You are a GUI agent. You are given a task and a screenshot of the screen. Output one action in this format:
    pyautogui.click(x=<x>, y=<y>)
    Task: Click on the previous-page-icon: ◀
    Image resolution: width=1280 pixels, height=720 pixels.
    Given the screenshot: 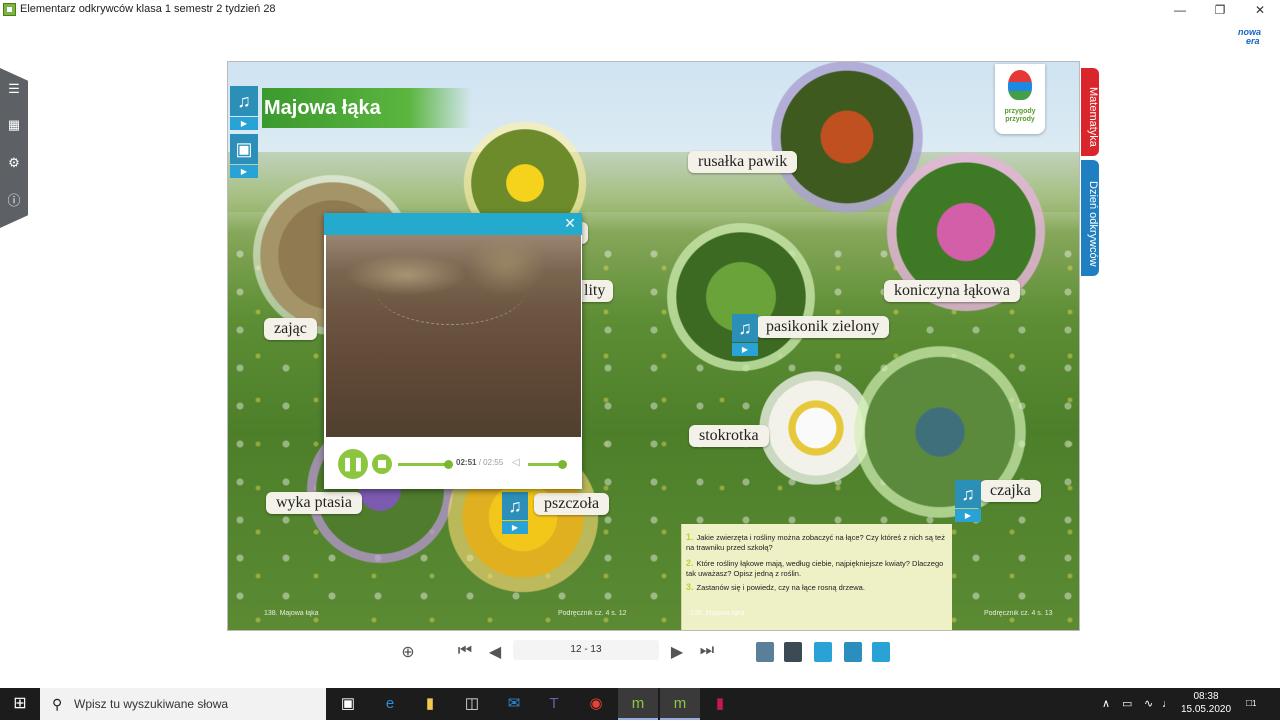 What is the action you would take?
    pyautogui.click(x=495, y=652)
    